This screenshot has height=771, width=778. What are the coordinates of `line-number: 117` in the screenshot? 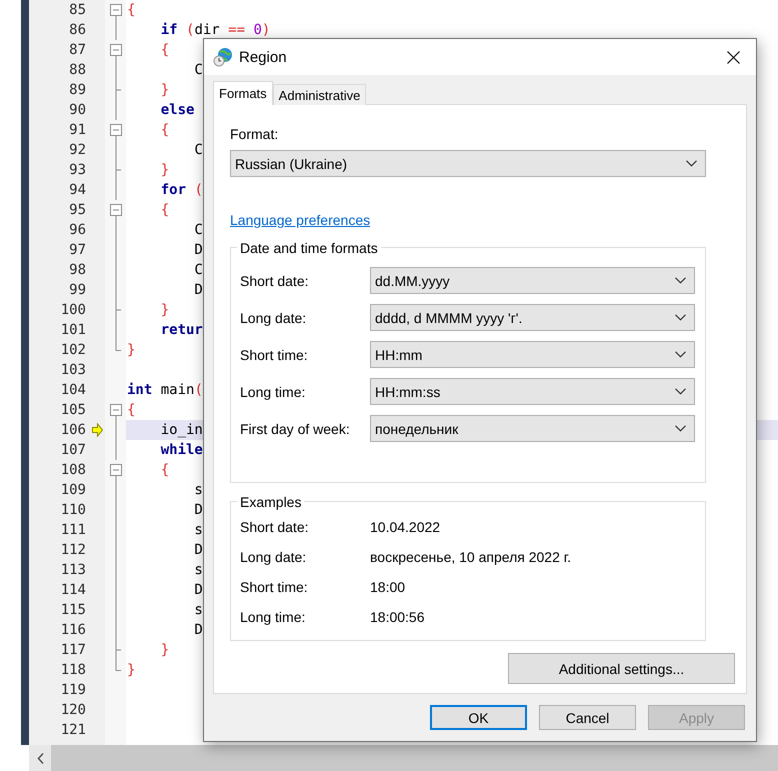 It's located at (73, 650).